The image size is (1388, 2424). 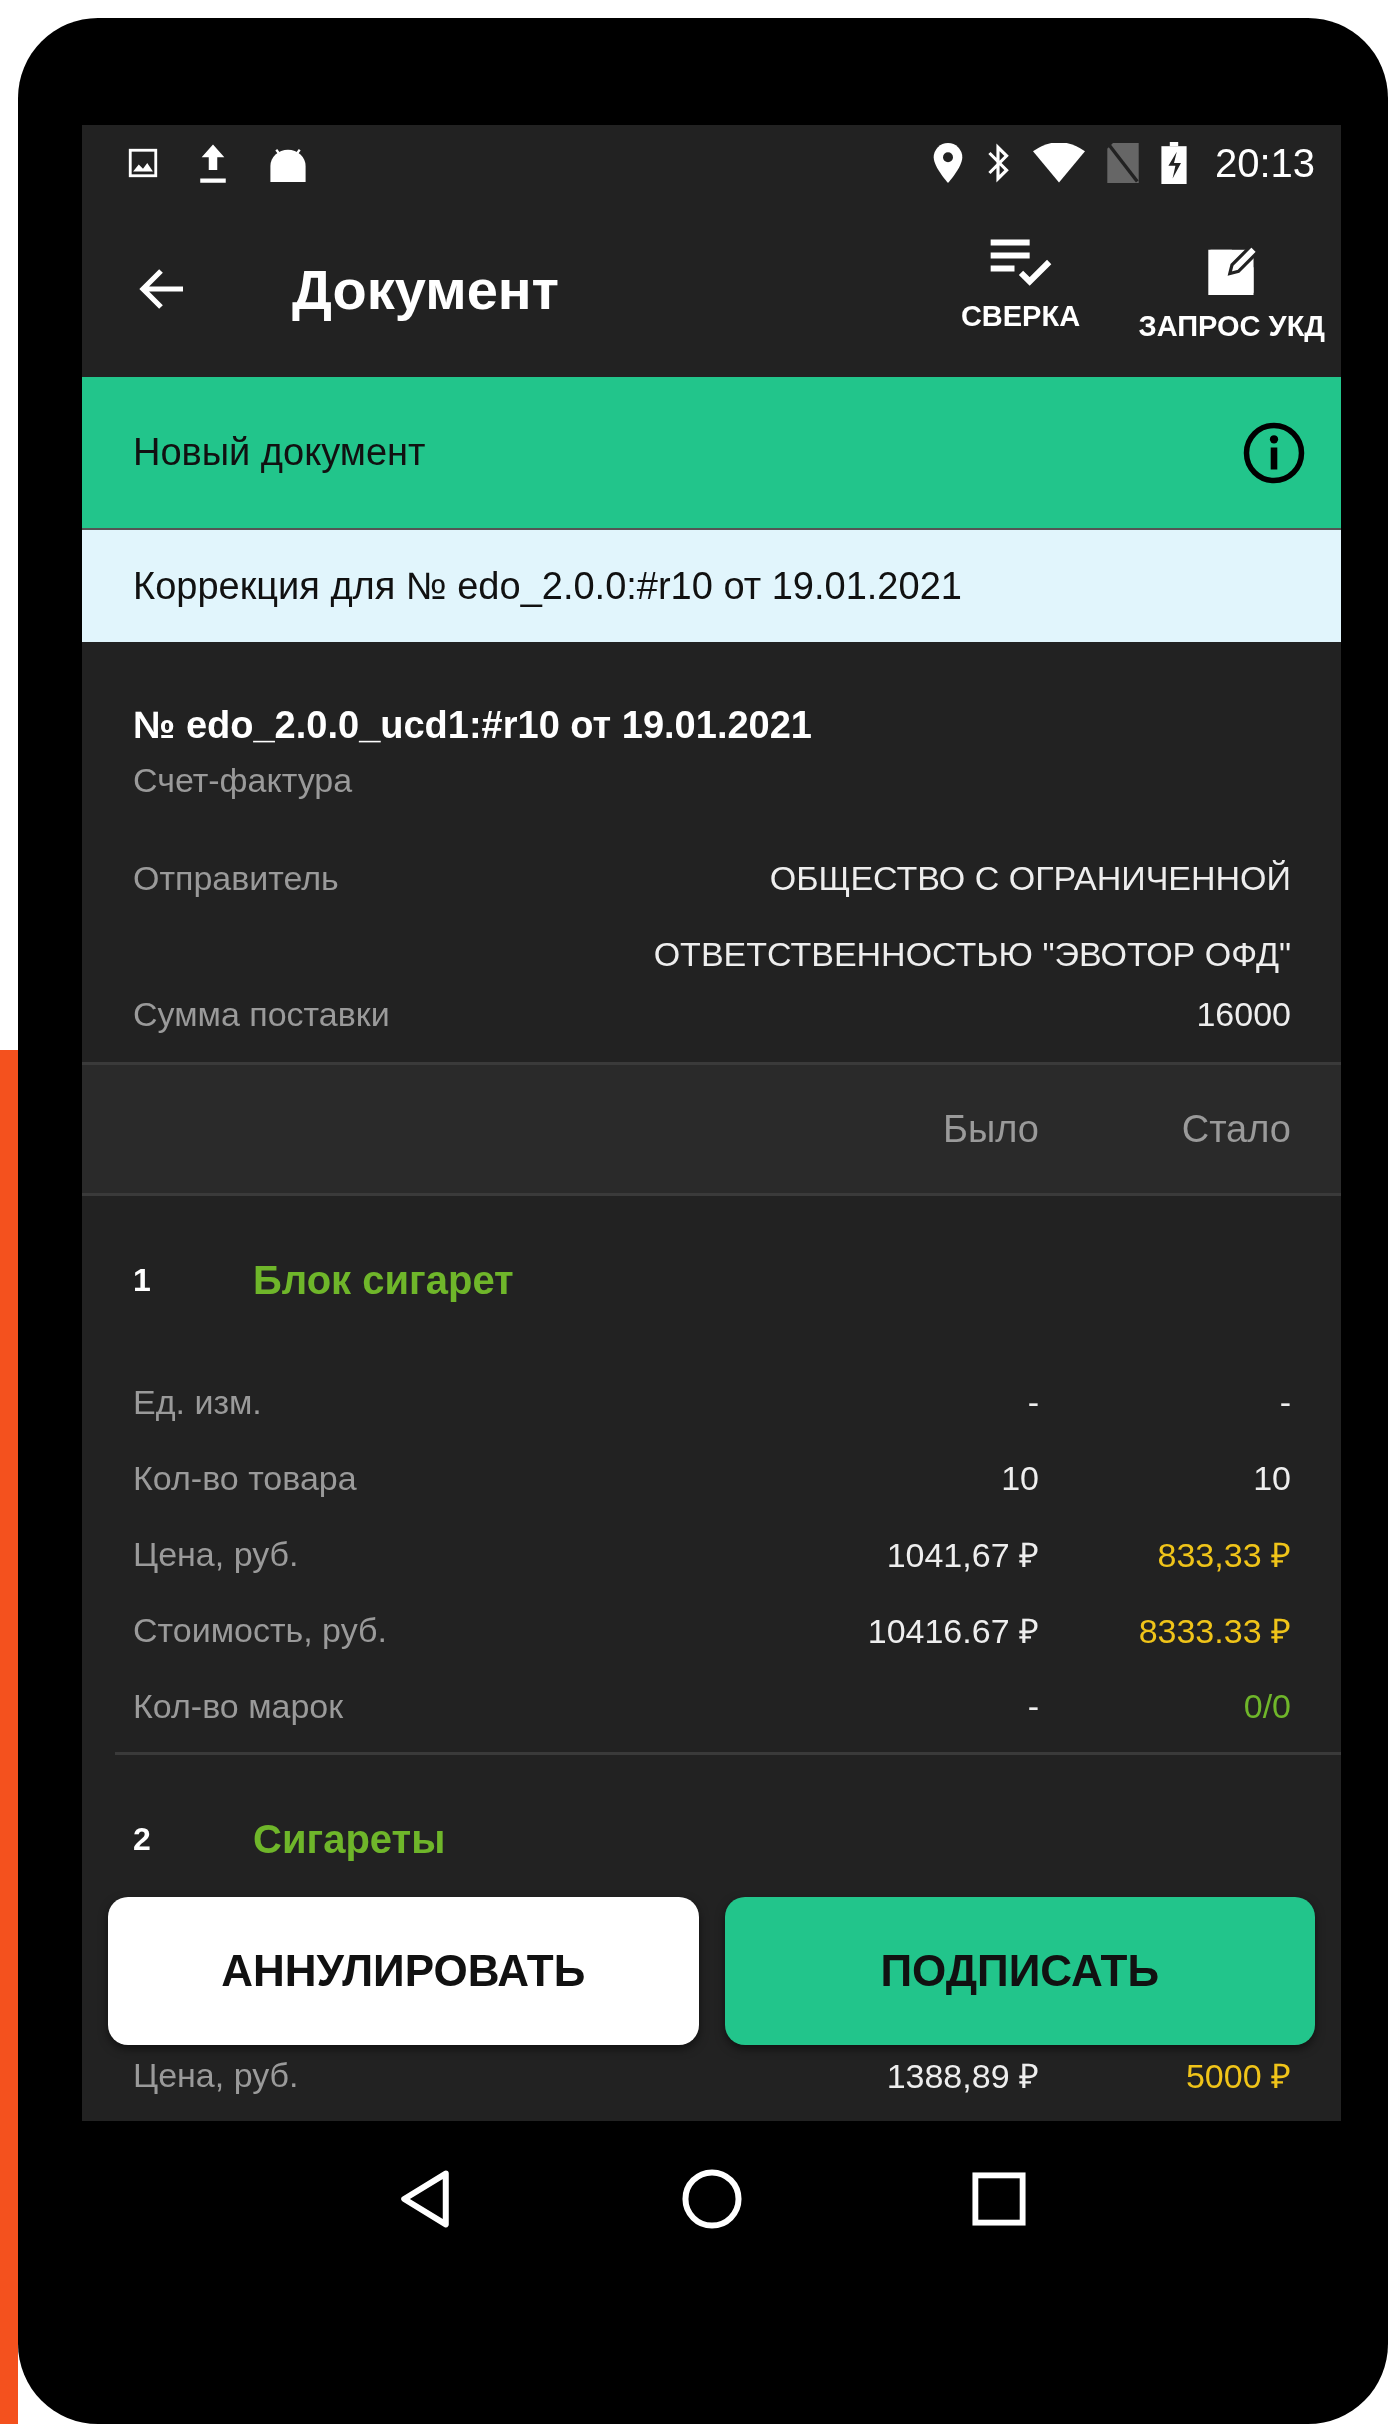 I want to click on correction-note: Коррекция для № edo_2.0.0:#r10 от 19.01.2021, so click(x=547, y=586).